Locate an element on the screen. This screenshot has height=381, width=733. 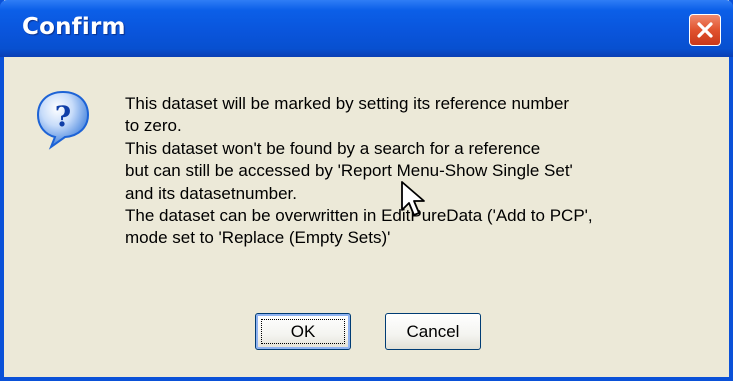
question-icon: ? is located at coordinates (63, 120).